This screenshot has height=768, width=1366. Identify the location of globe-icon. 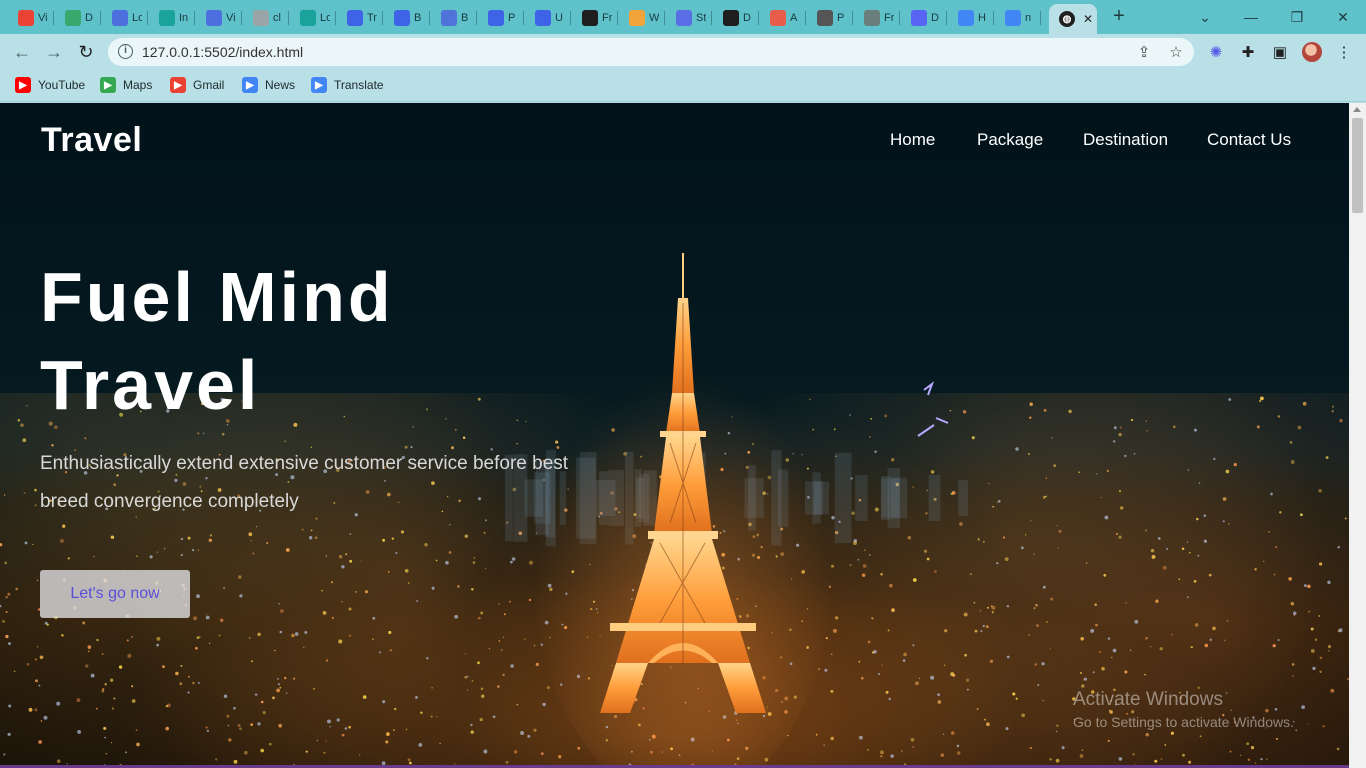
(731, 18).